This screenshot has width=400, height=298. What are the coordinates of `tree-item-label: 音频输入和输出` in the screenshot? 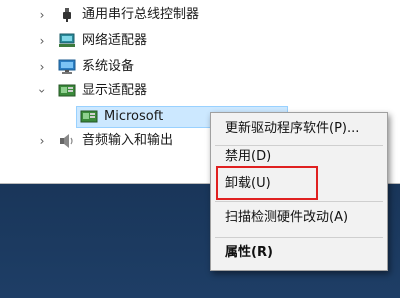 It's located at (128, 140).